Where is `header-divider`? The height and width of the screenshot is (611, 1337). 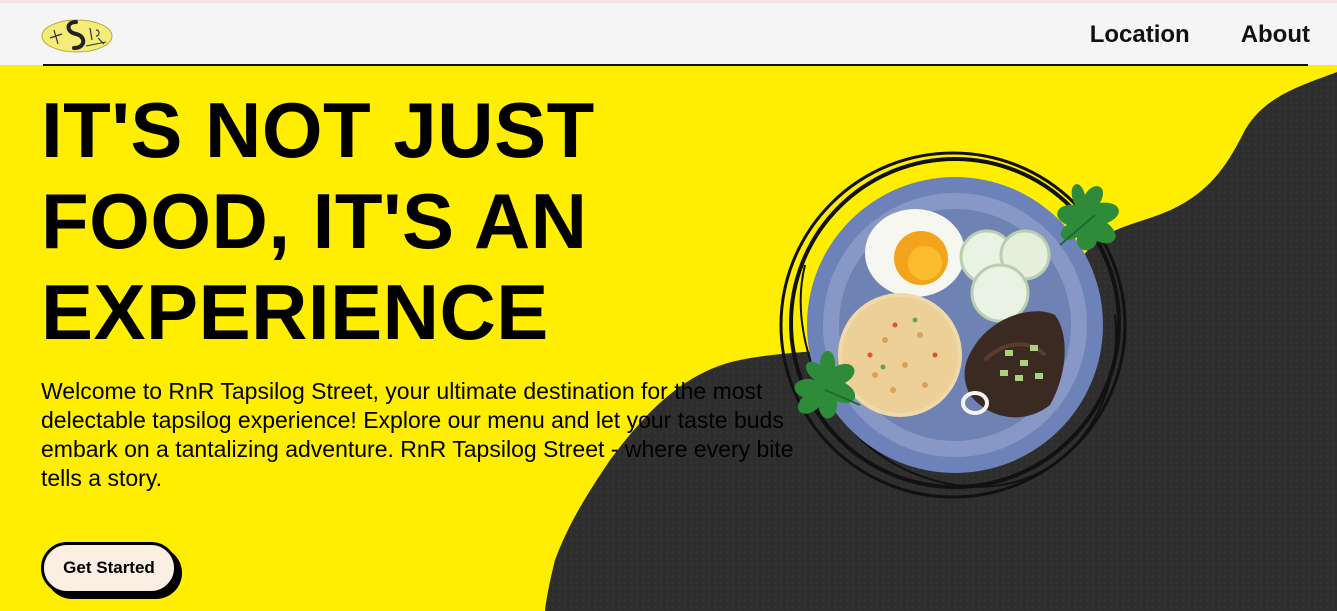
header-divider is located at coordinates (675, 65).